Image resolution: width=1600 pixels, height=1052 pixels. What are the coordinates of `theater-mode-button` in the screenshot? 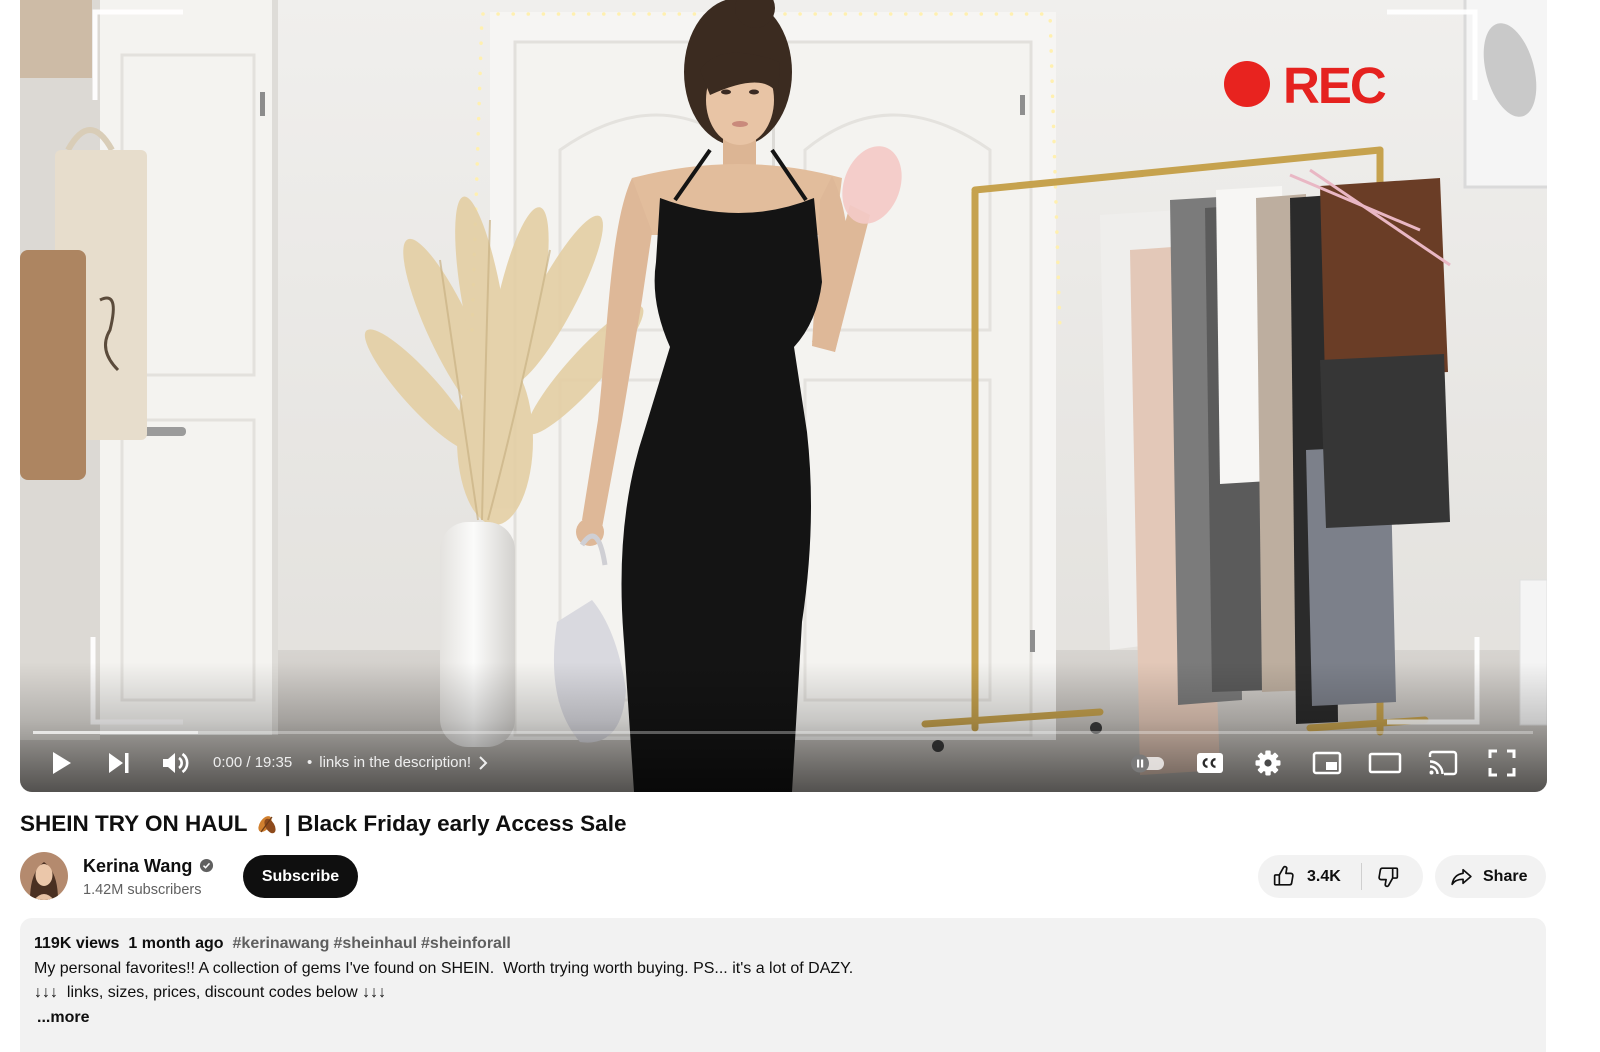 It's located at (1385, 763).